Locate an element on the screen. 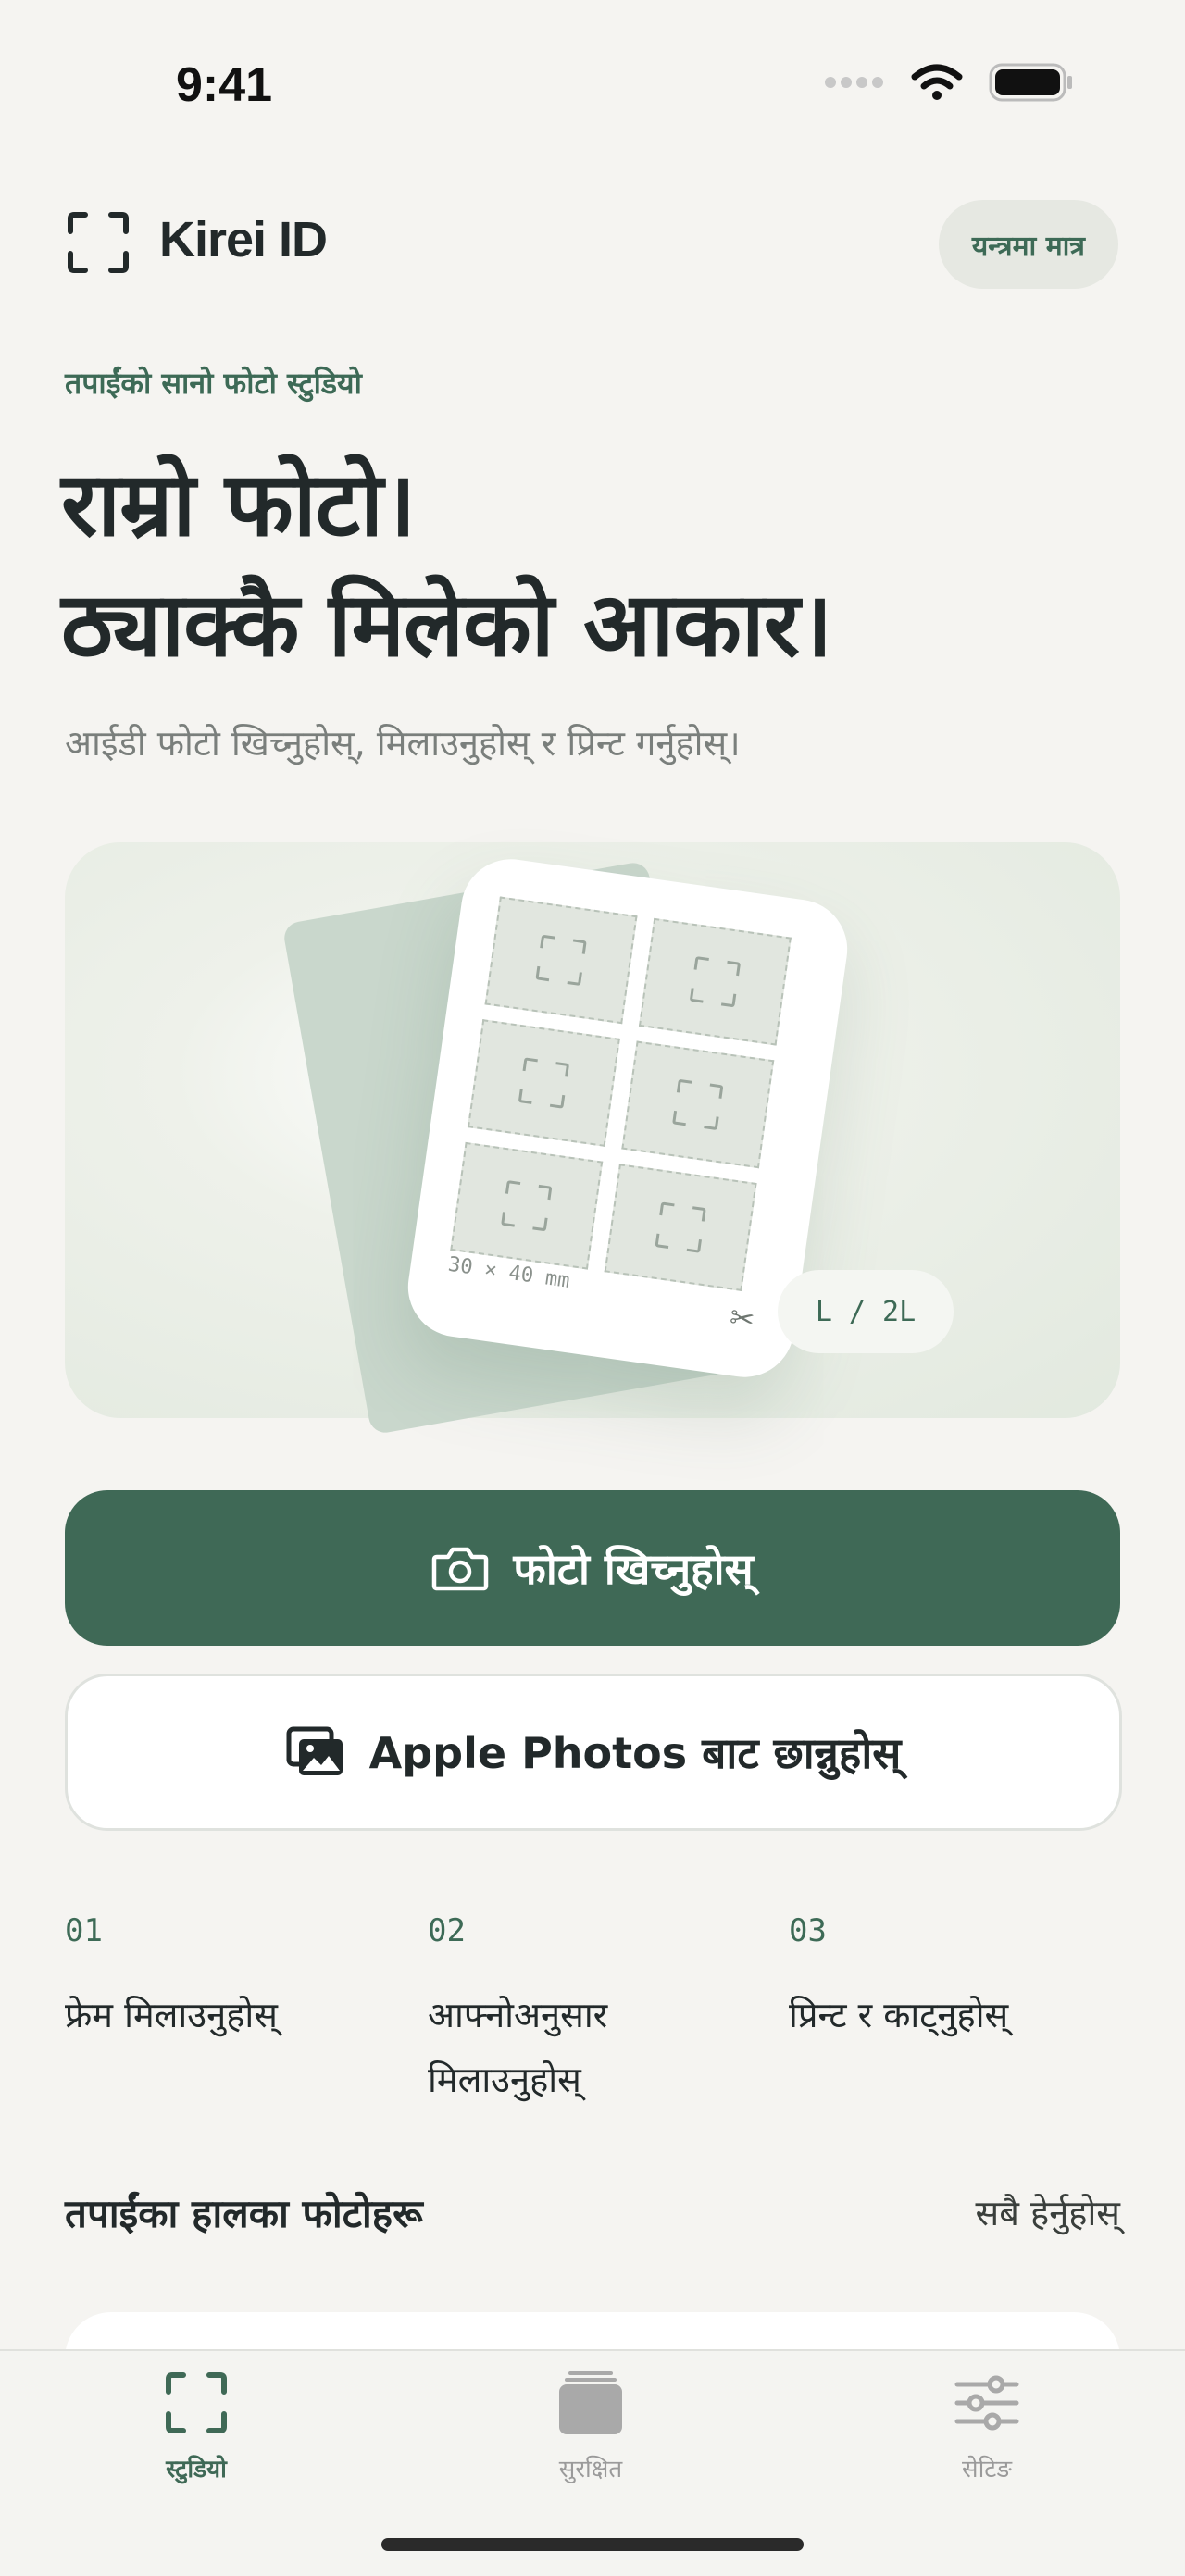  photo-library-icon is located at coordinates (314, 1750).